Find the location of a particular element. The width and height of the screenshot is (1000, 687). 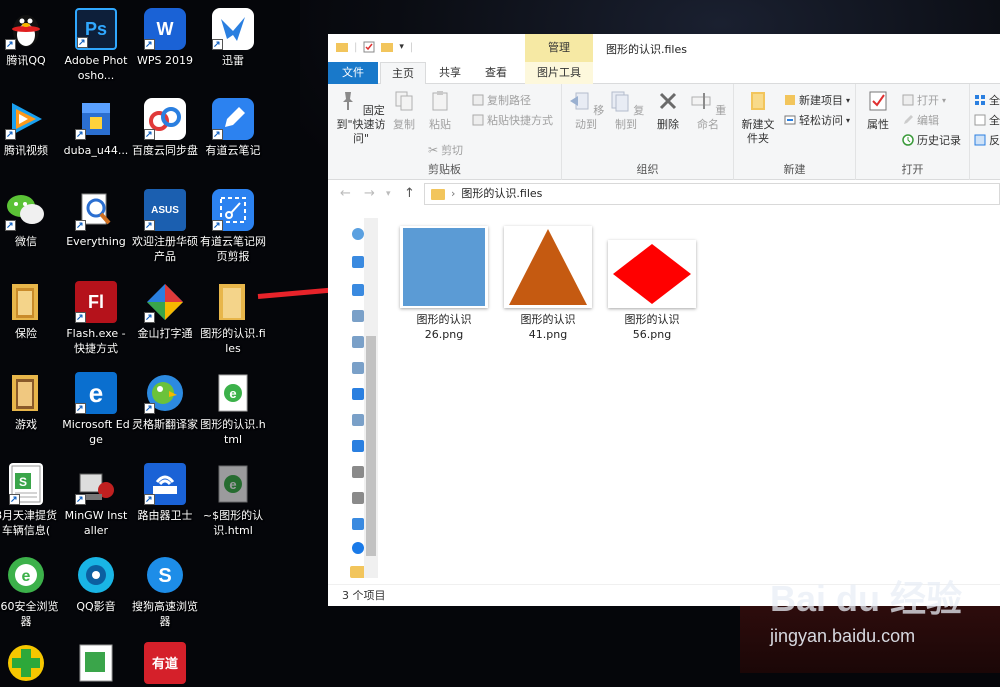

network-icon is located at coordinates (358, 524).